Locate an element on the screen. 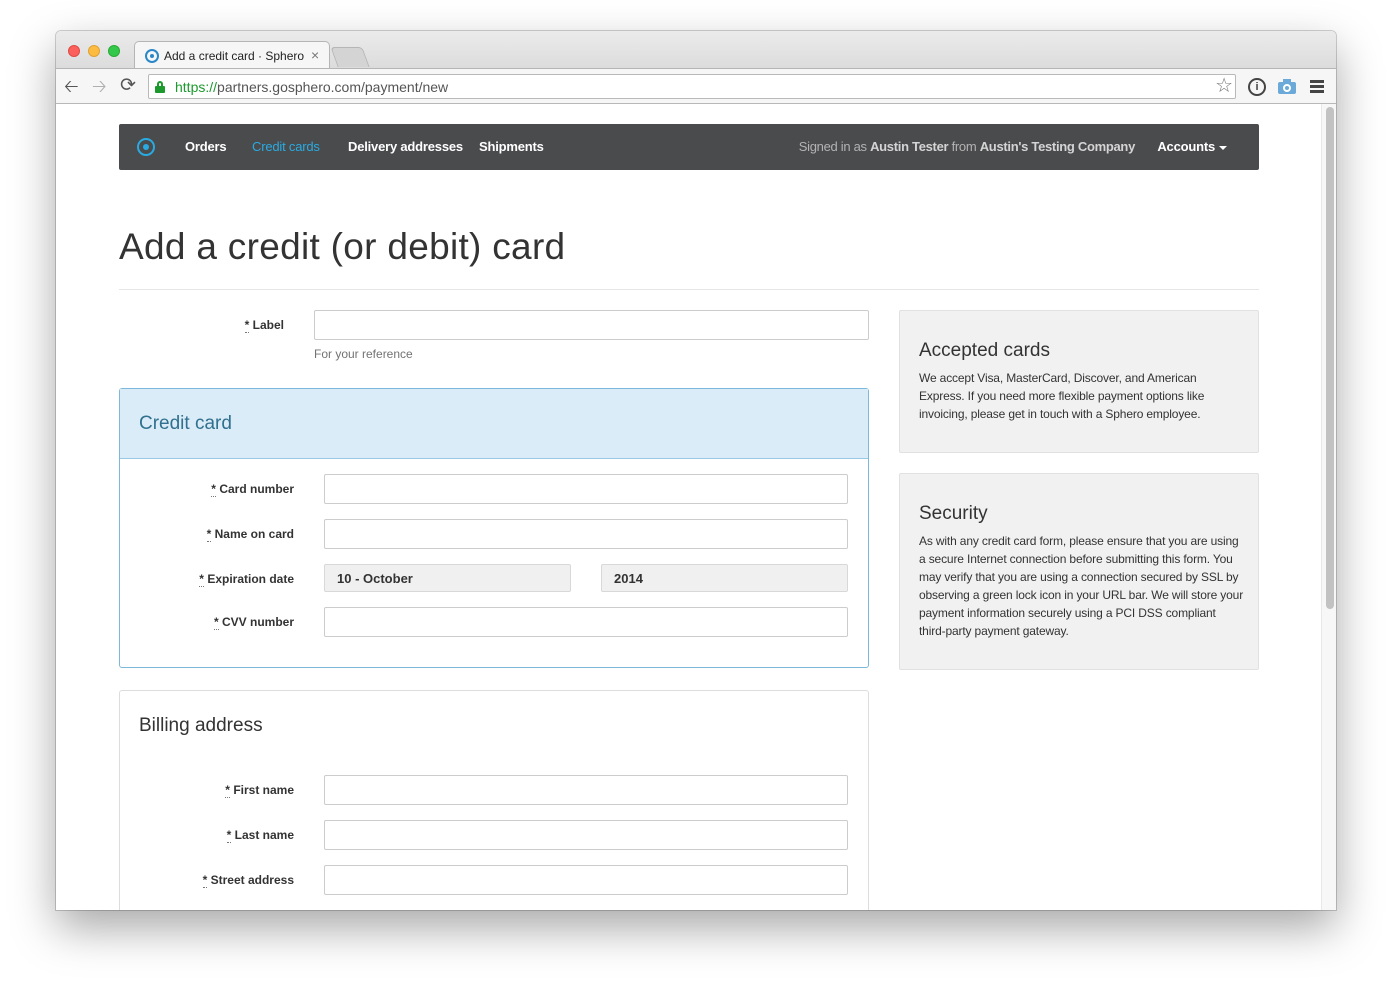 The image size is (1392, 990). new-tab-button is located at coordinates (350, 57).